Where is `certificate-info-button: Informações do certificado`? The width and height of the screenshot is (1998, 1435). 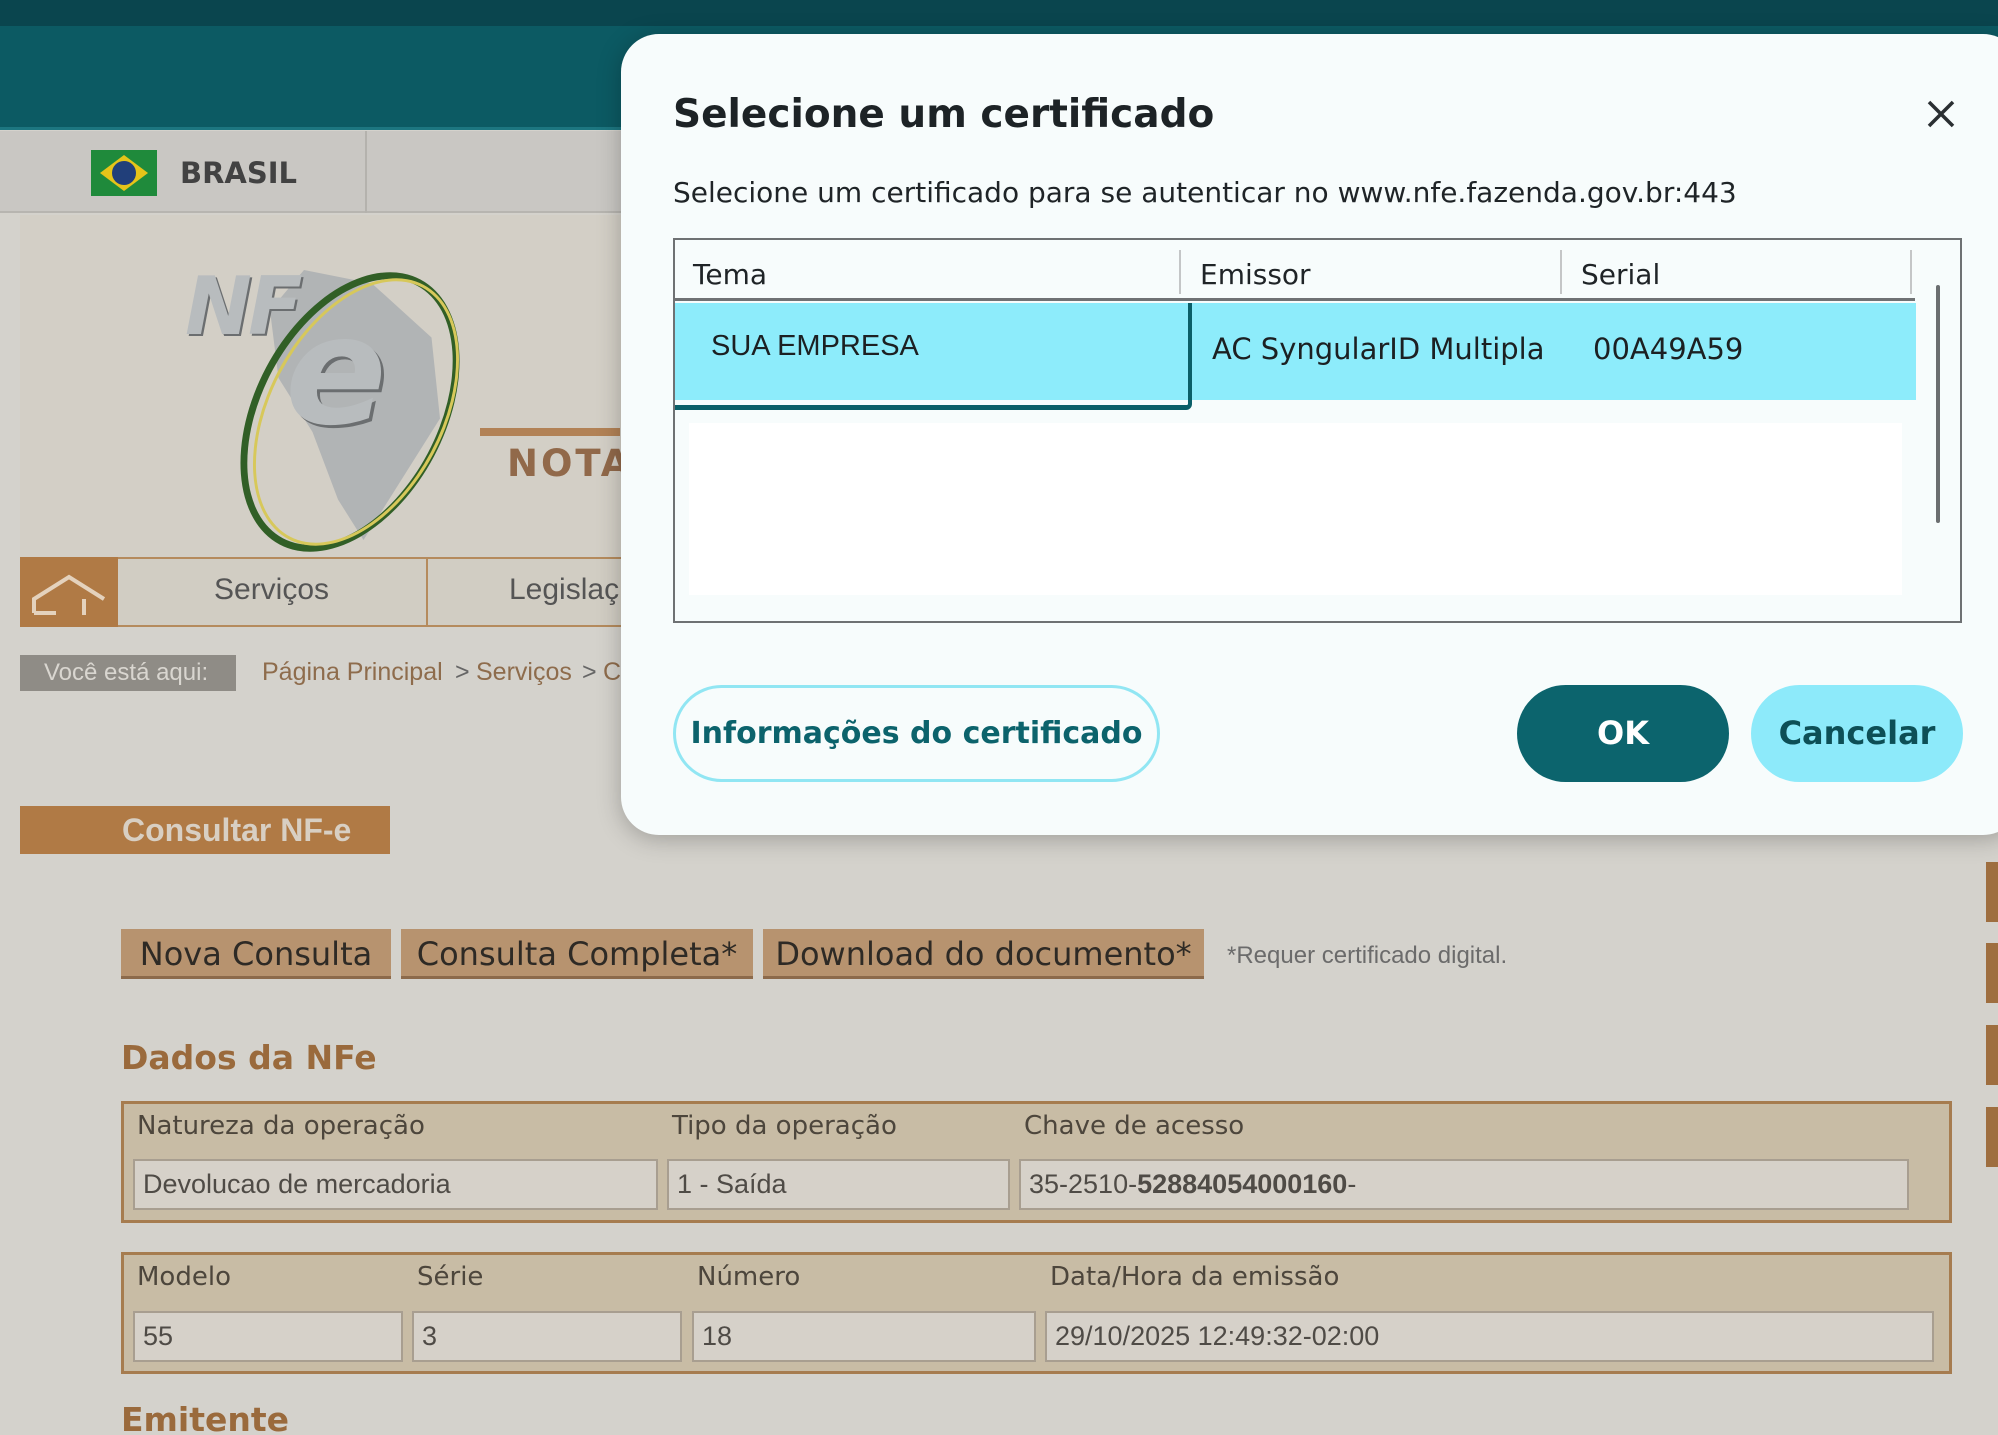
certificate-info-button: Informações do certificado is located at coordinates (916, 733).